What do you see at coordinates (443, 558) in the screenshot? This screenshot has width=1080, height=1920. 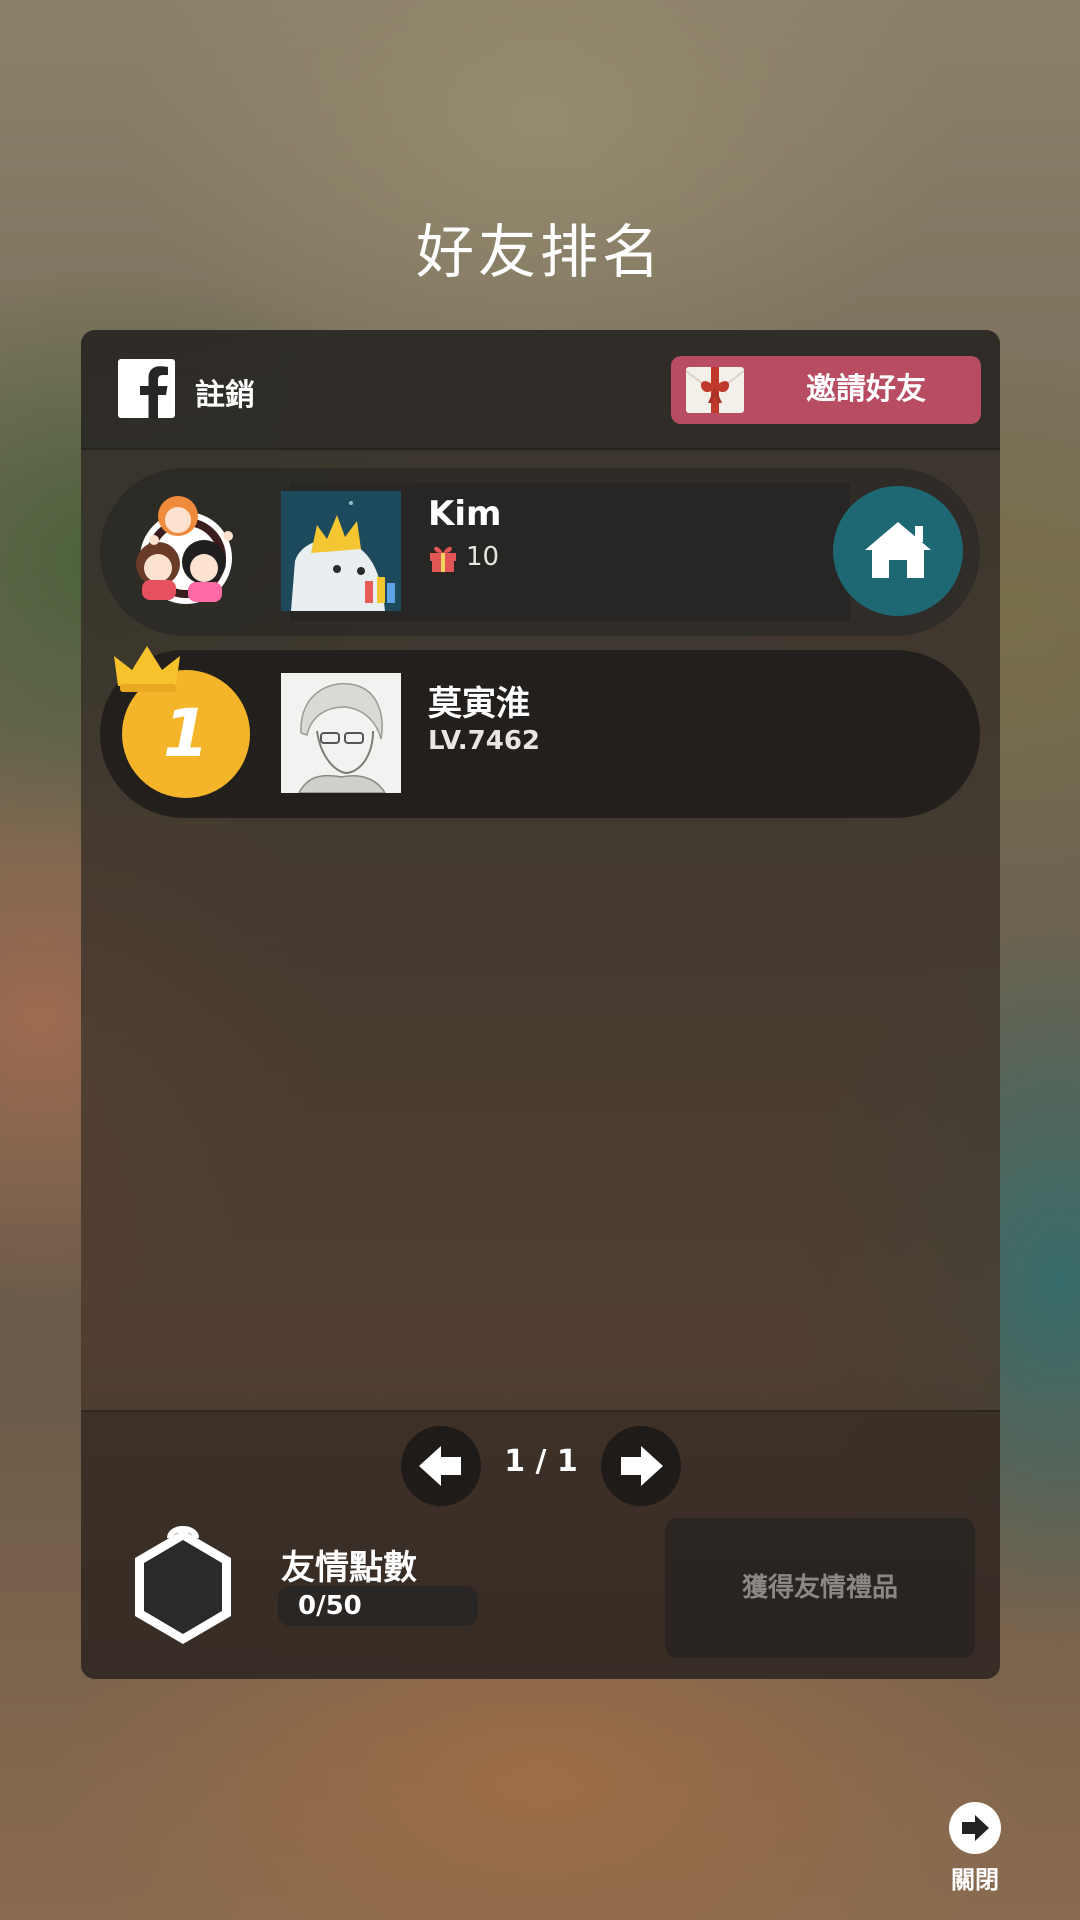 I see `gift-icon` at bounding box center [443, 558].